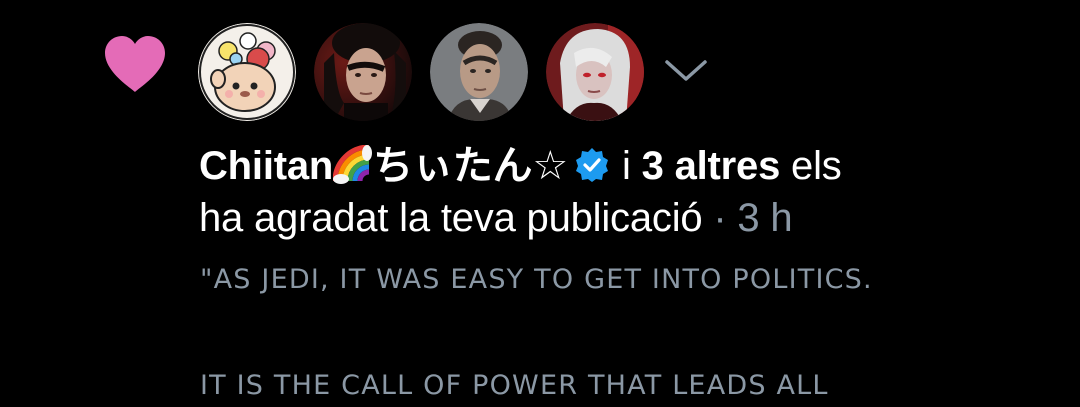  Describe the element at coordinates (514, 385) in the screenshot. I see `post-preview-line-2: IT IS THE CALL OF POWER THAT LEADS ALL` at that location.